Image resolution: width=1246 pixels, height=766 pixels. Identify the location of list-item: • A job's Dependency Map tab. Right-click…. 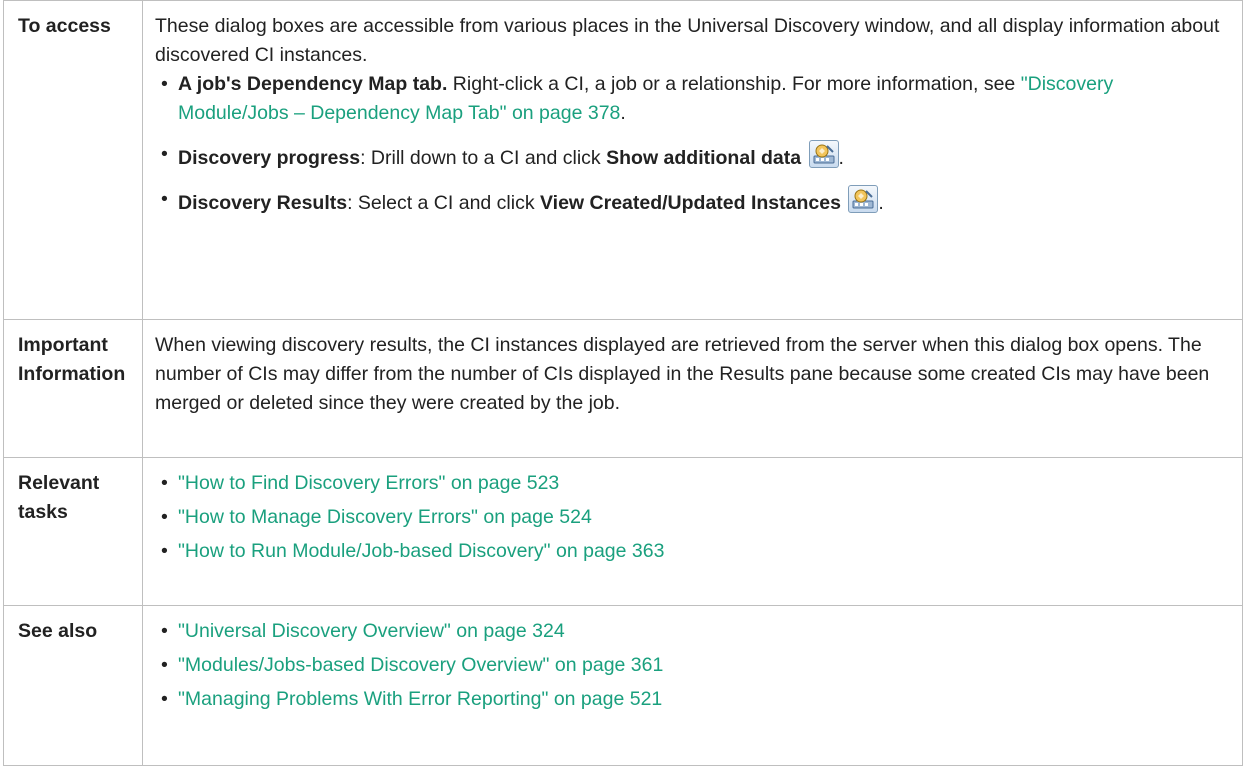
(691, 99).